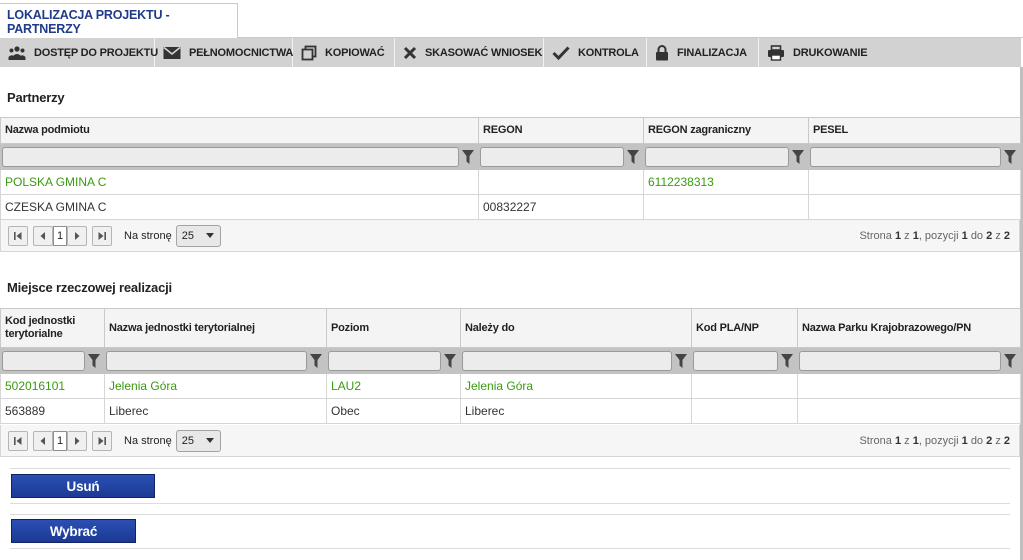 The width and height of the screenshot is (1023, 560). Describe the element at coordinates (52, 411) in the screenshot. I see `table-cell: 563889` at that location.